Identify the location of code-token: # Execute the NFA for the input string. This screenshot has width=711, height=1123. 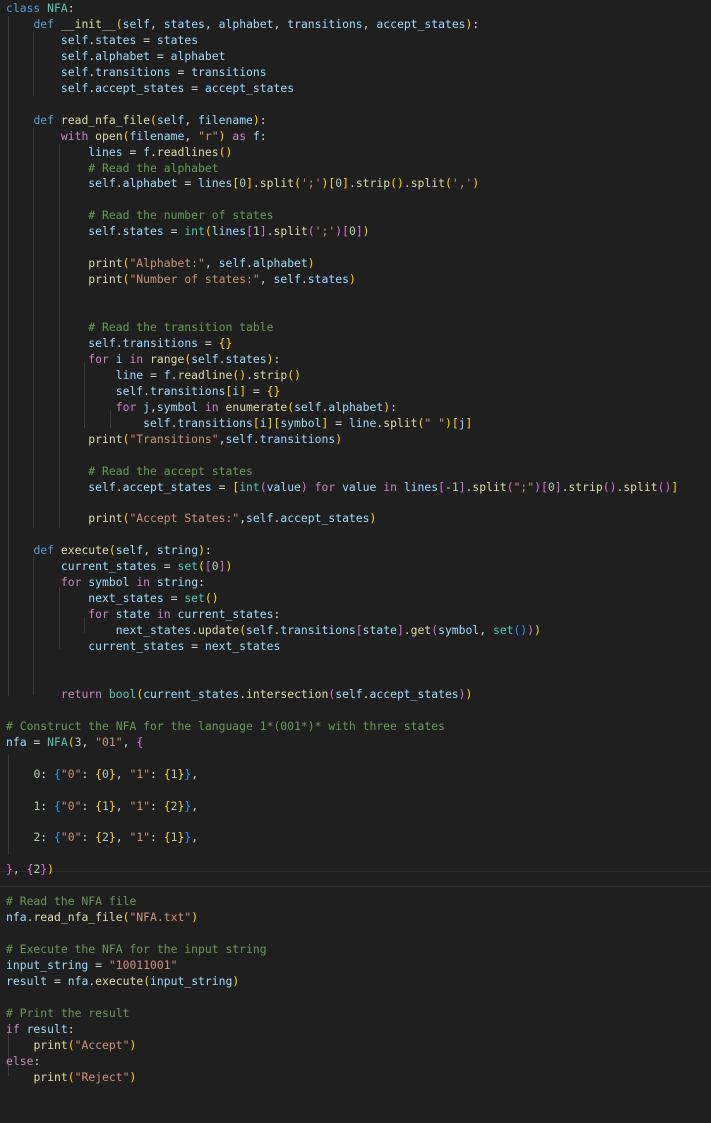
(136, 949).